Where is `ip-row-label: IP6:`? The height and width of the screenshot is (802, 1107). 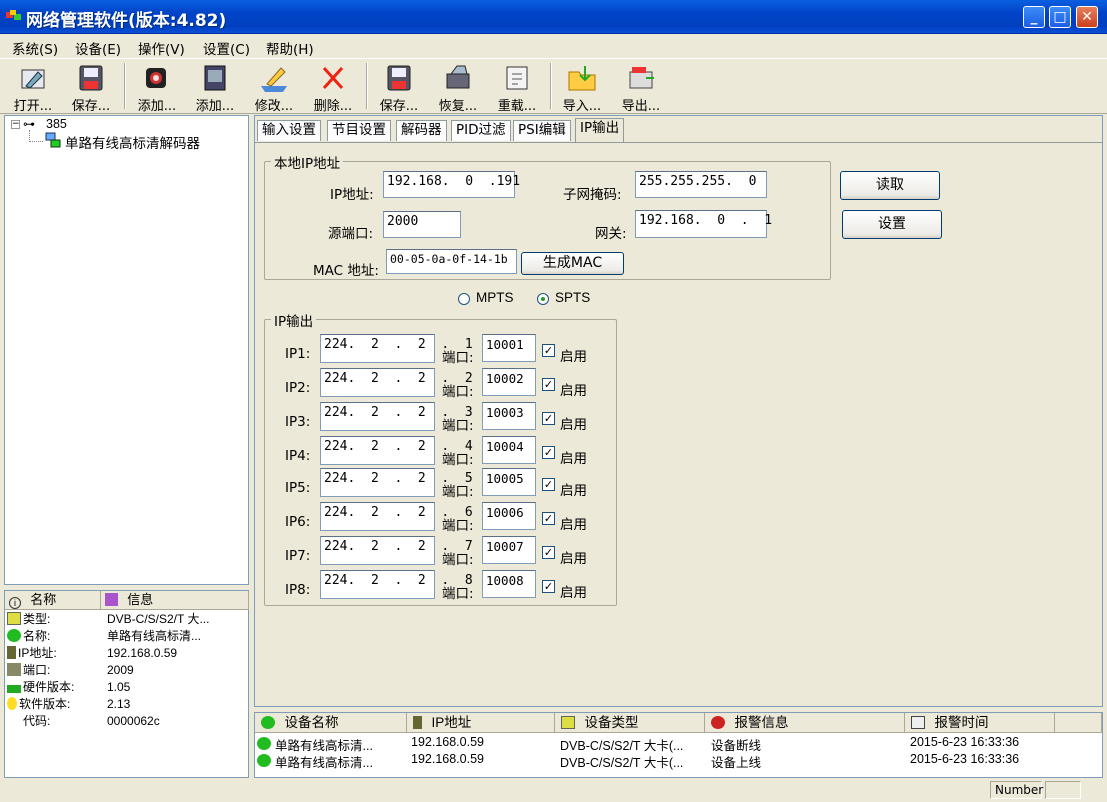 ip-row-label: IP6: is located at coordinates (298, 522).